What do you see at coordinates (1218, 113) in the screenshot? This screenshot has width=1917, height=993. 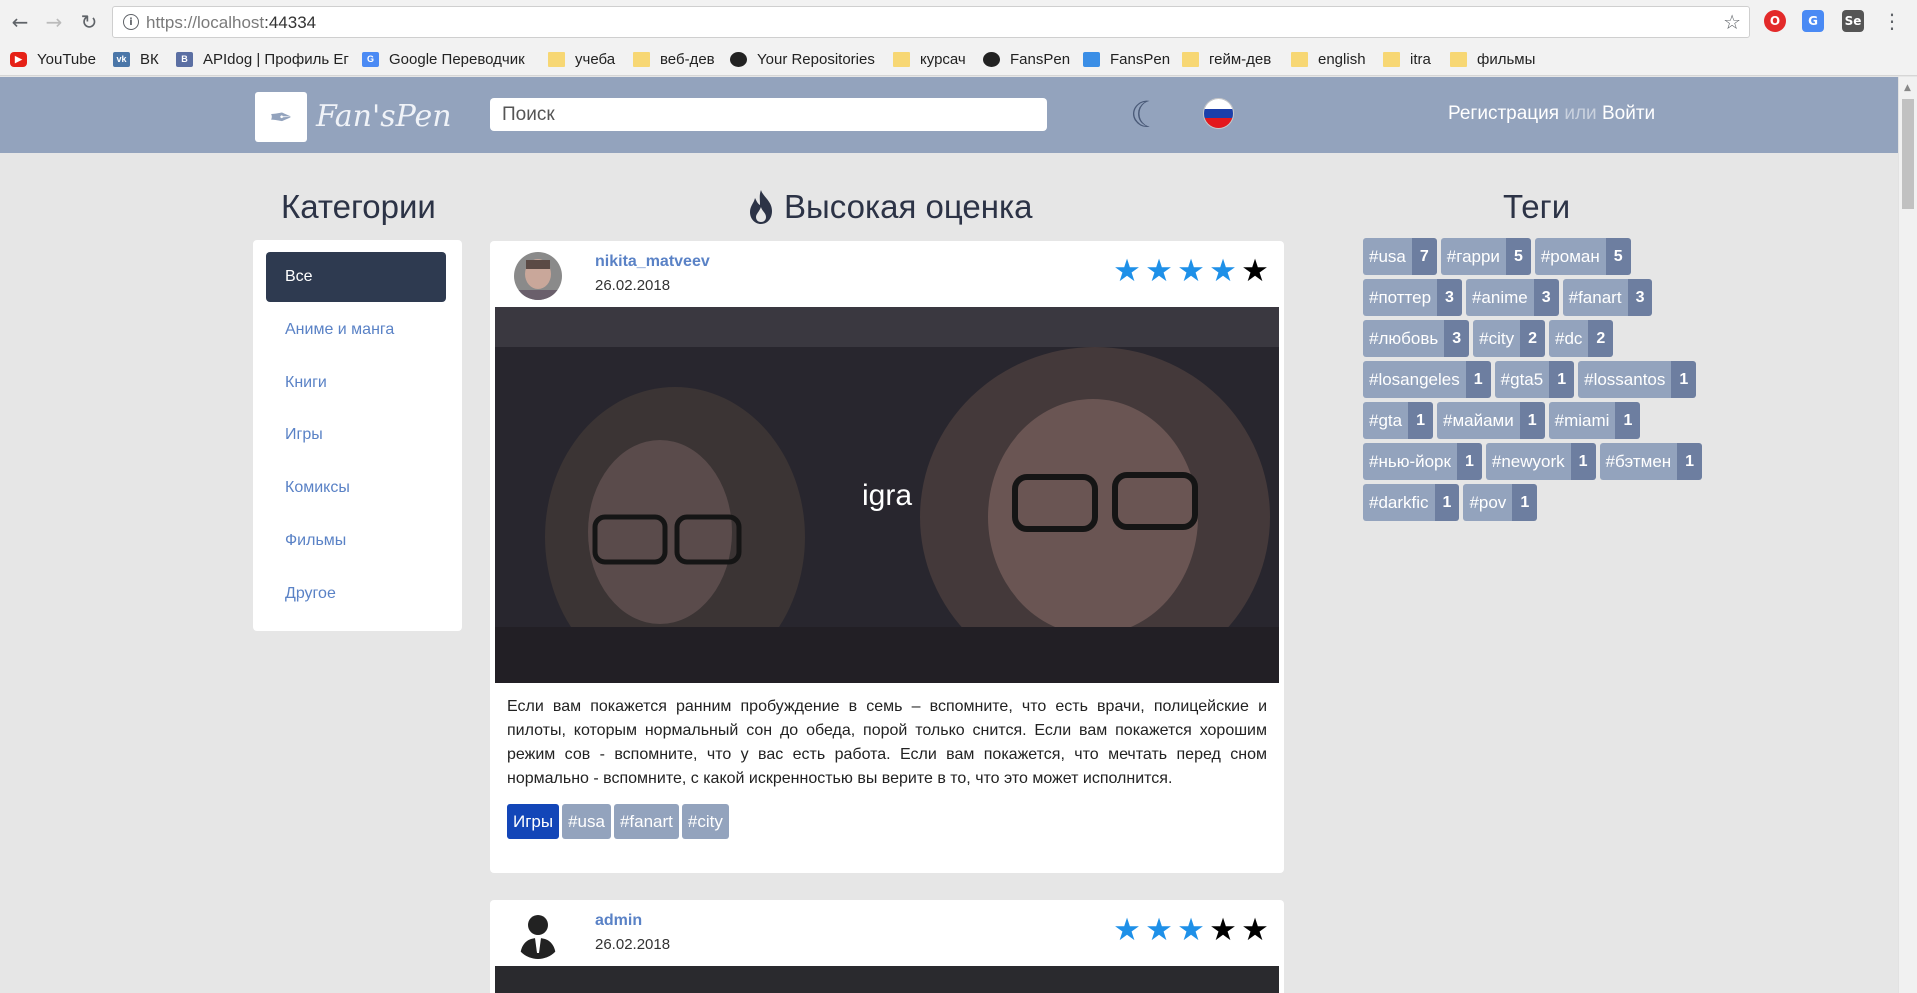 I see `russian-flag-icon` at bounding box center [1218, 113].